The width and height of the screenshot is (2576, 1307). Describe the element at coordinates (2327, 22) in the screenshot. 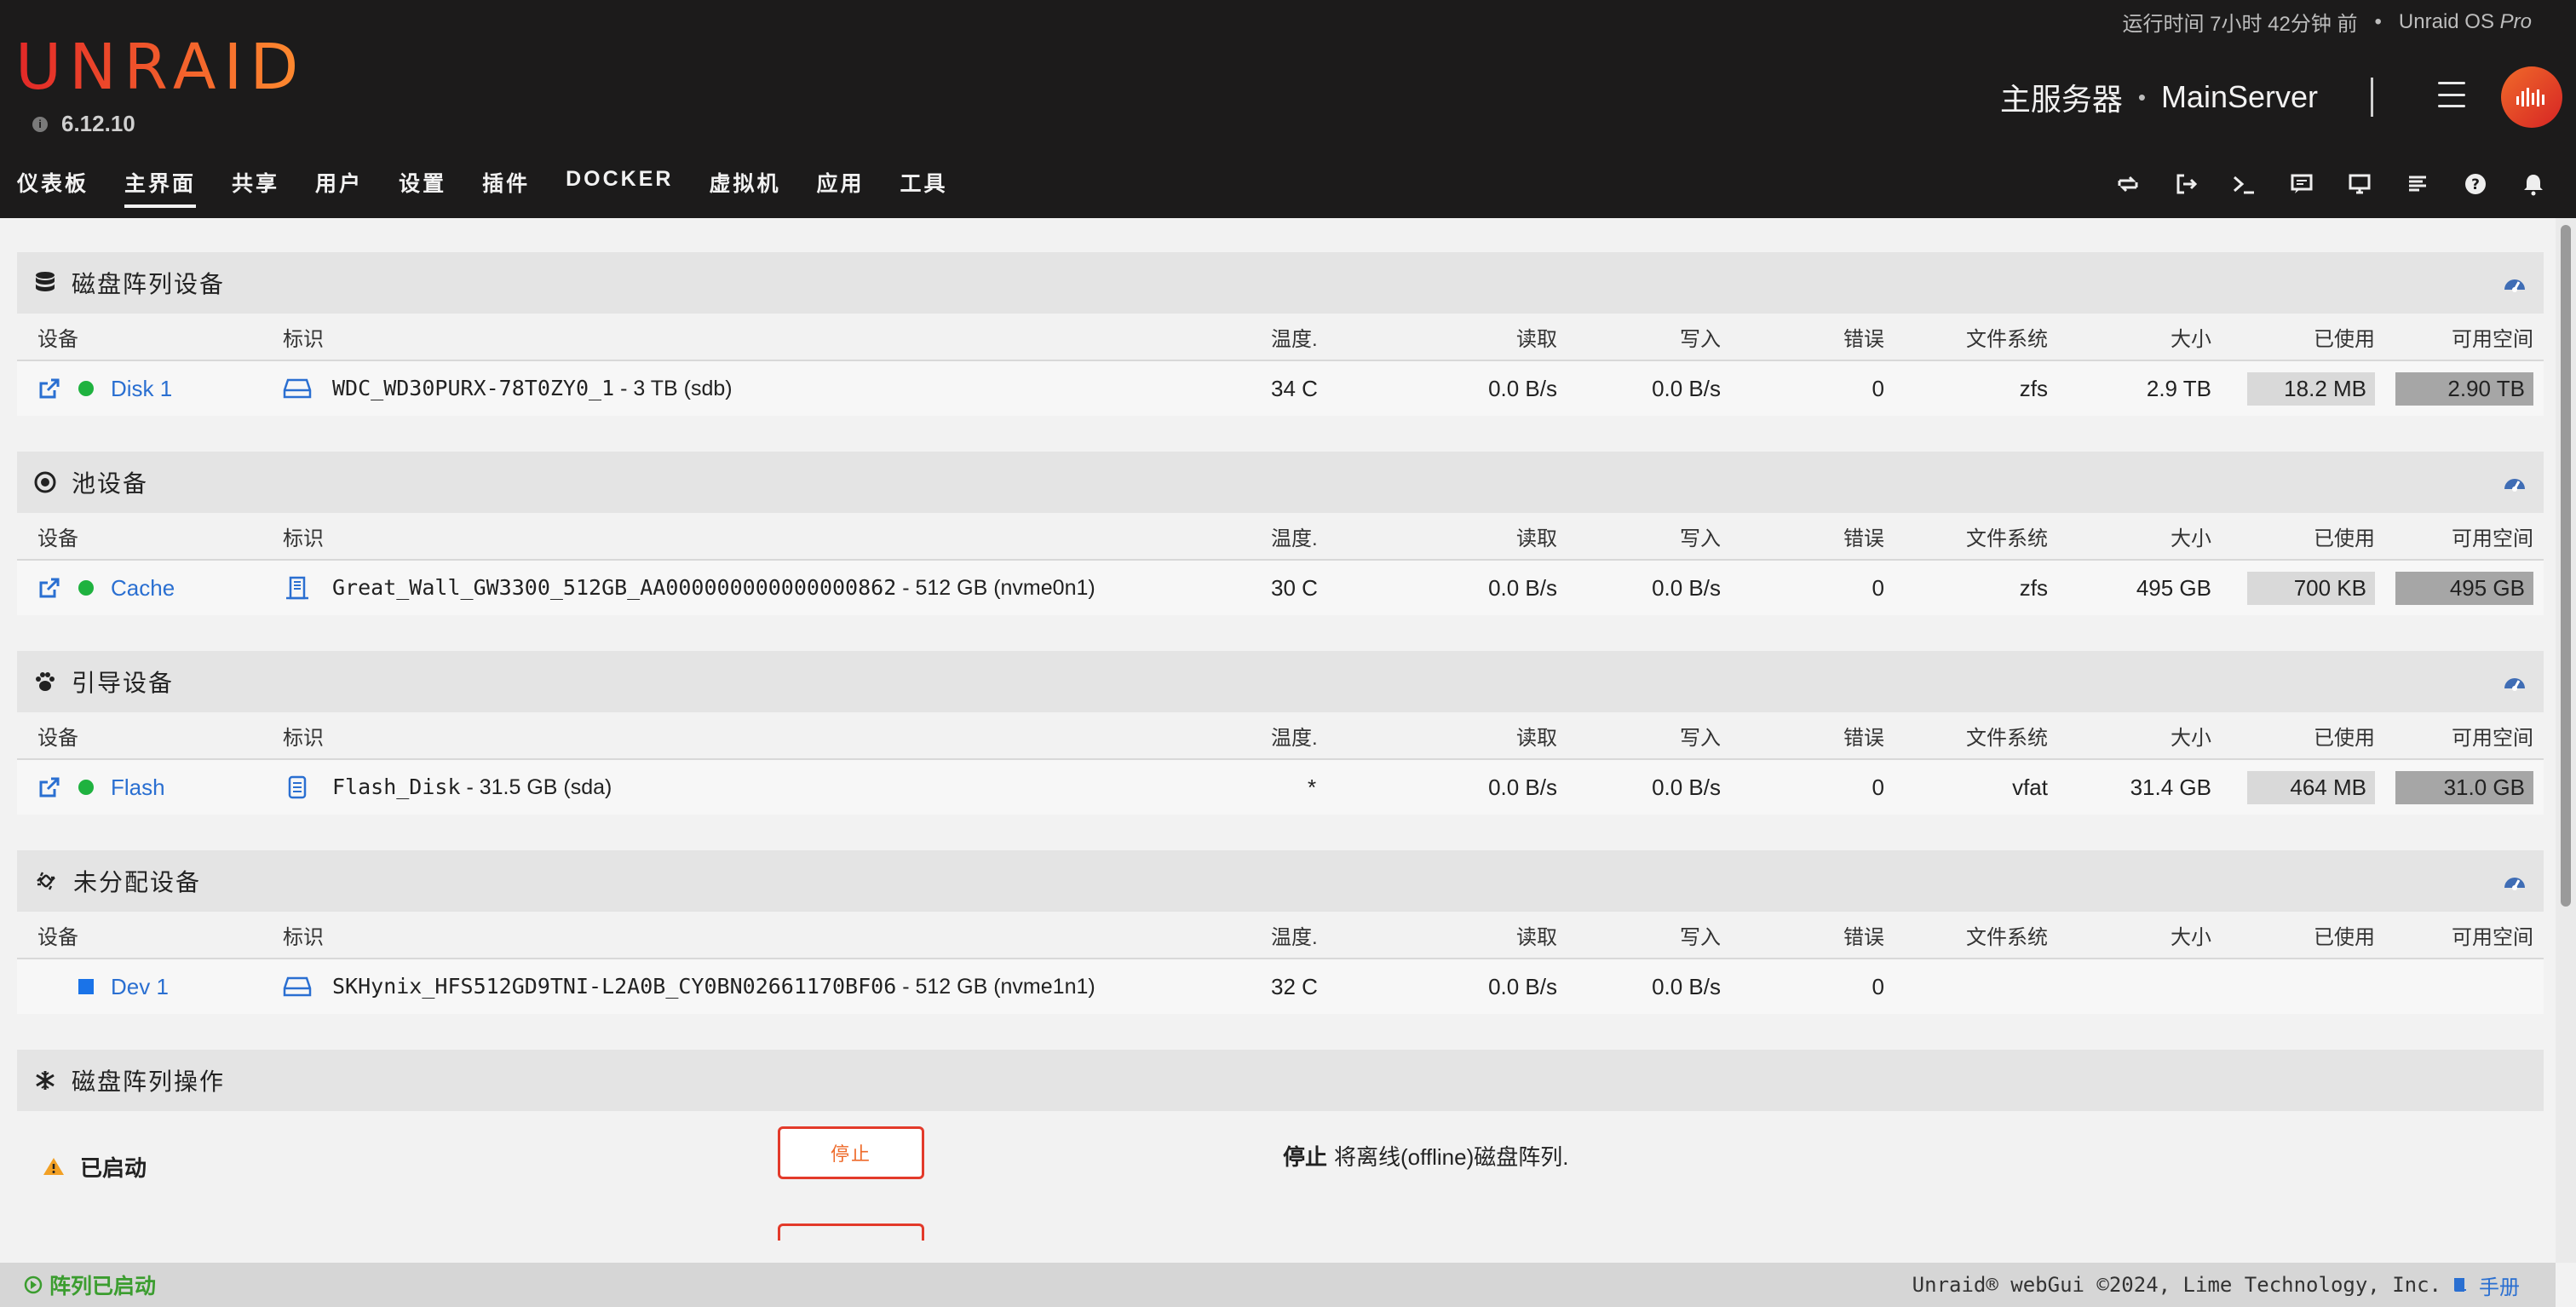

I see `uptime-bar: 运行时间 7小时 42分钟 前 • Unraid OS Pro` at that location.